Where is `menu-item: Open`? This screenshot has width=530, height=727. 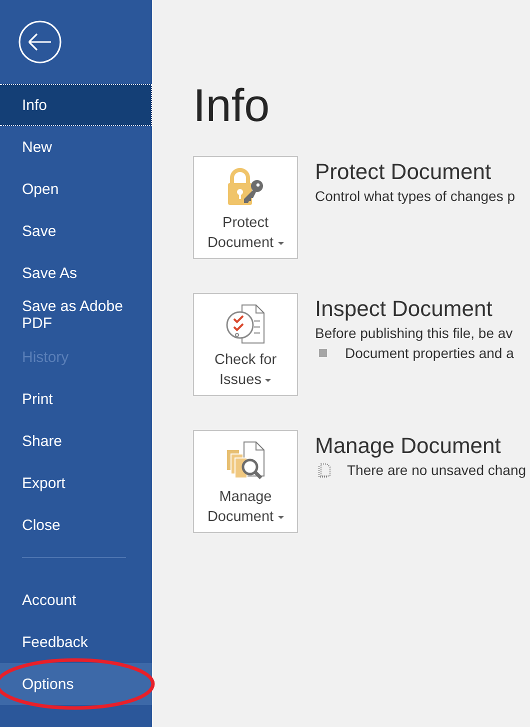 menu-item: Open is located at coordinates (76, 189).